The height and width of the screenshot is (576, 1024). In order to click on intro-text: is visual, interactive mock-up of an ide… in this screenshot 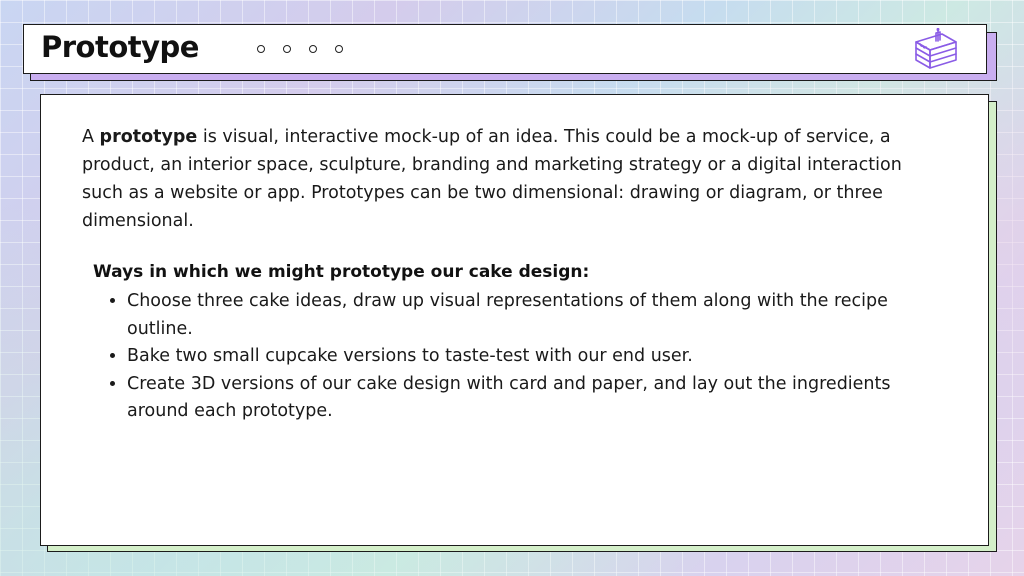, I will do `click(492, 179)`.